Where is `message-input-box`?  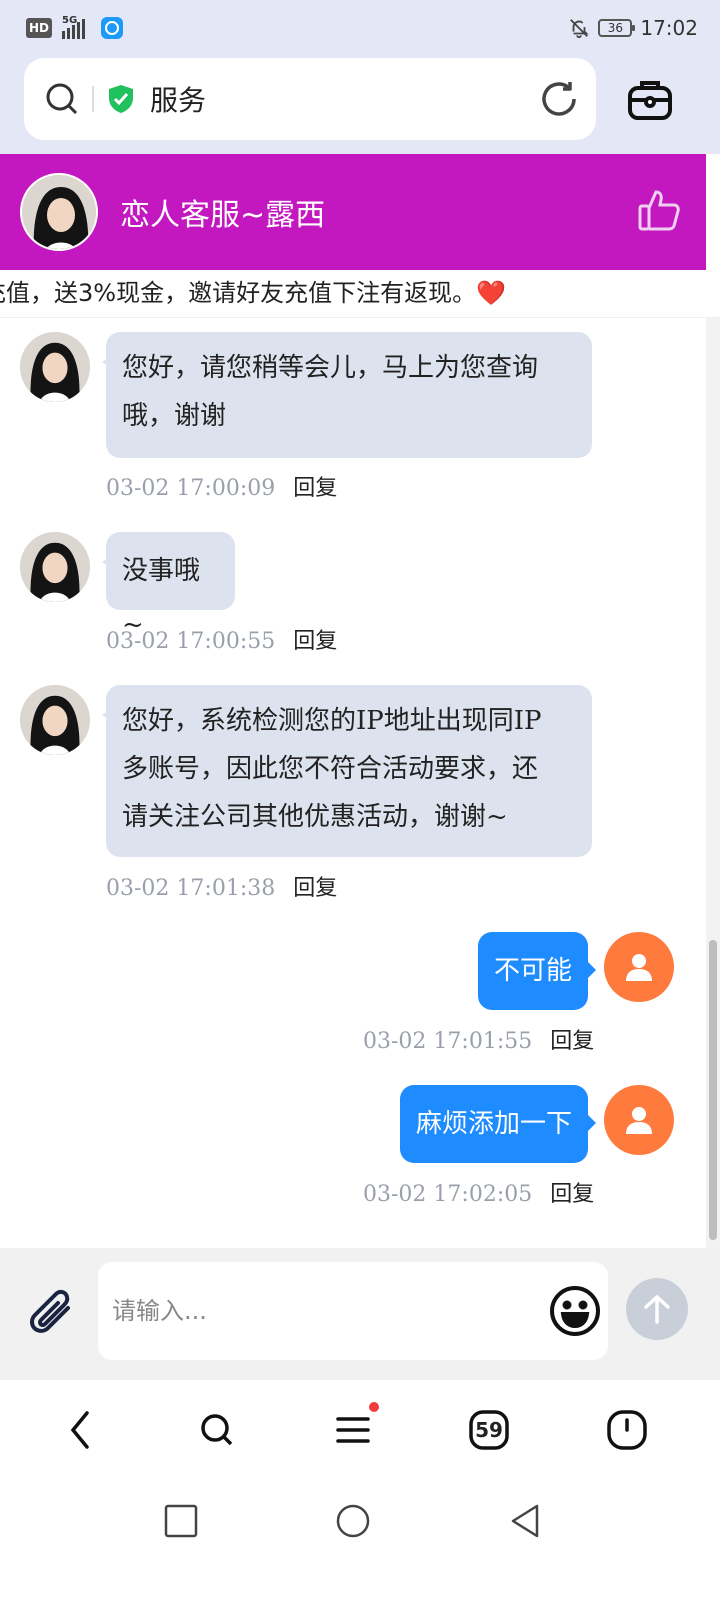
message-input-box is located at coordinates (353, 1311).